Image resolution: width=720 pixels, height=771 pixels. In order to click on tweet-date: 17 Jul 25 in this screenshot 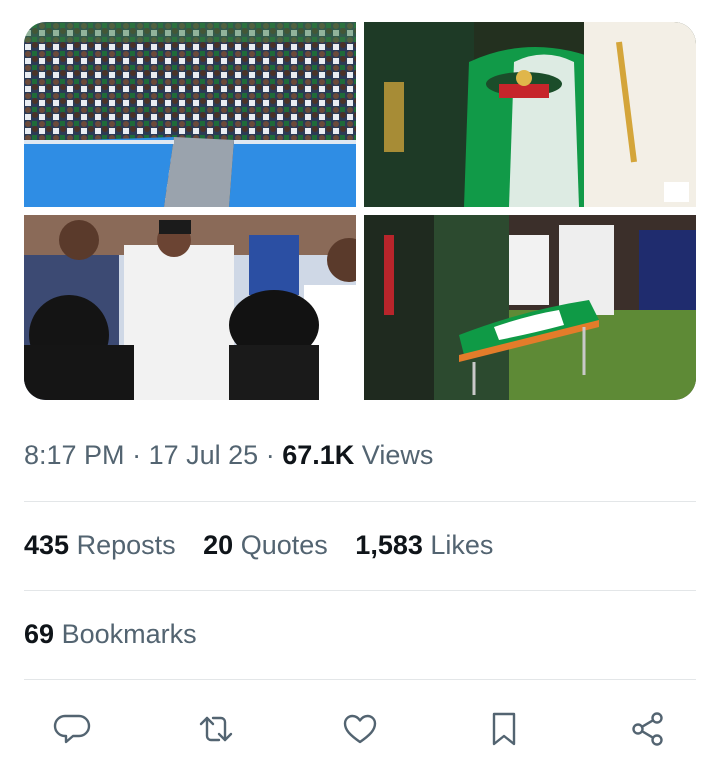, I will do `click(204, 455)`.